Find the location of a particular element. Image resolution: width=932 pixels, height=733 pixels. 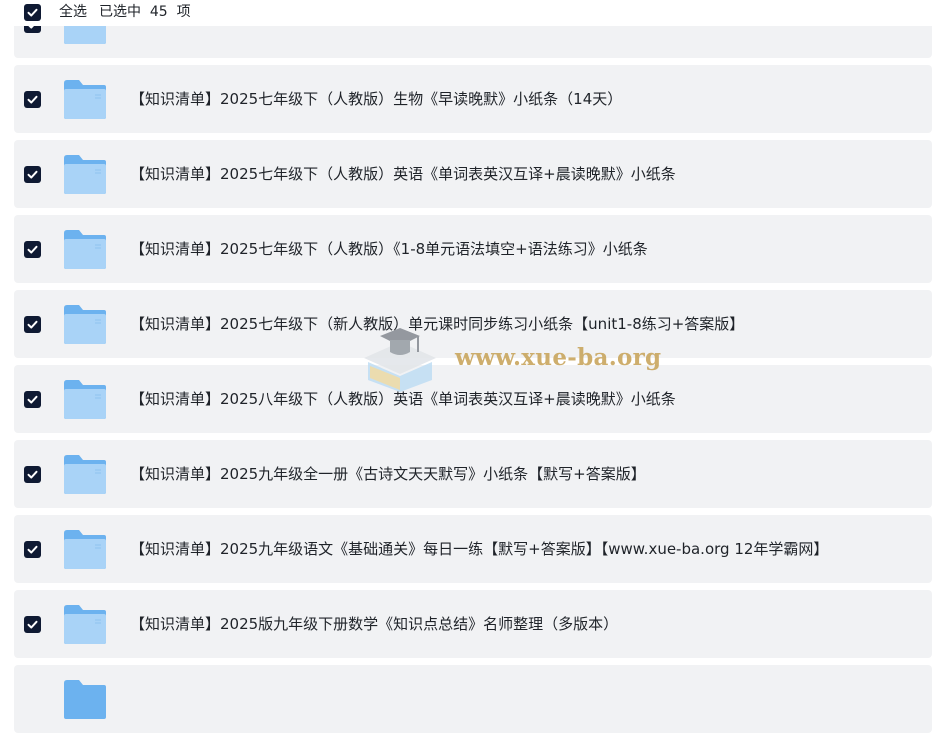

list-item: 【知识清单】2025八年级下（人教版）英语《单词表英汉互译+晨读晚默》小纸条 is located at coordinates (473, 399).